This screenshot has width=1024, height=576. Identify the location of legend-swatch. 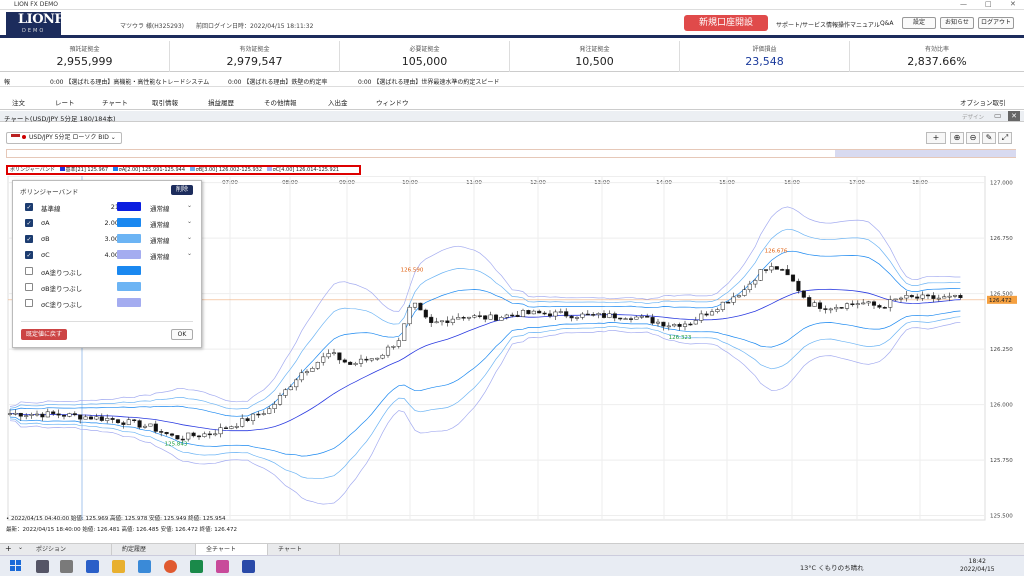
(62, 169).